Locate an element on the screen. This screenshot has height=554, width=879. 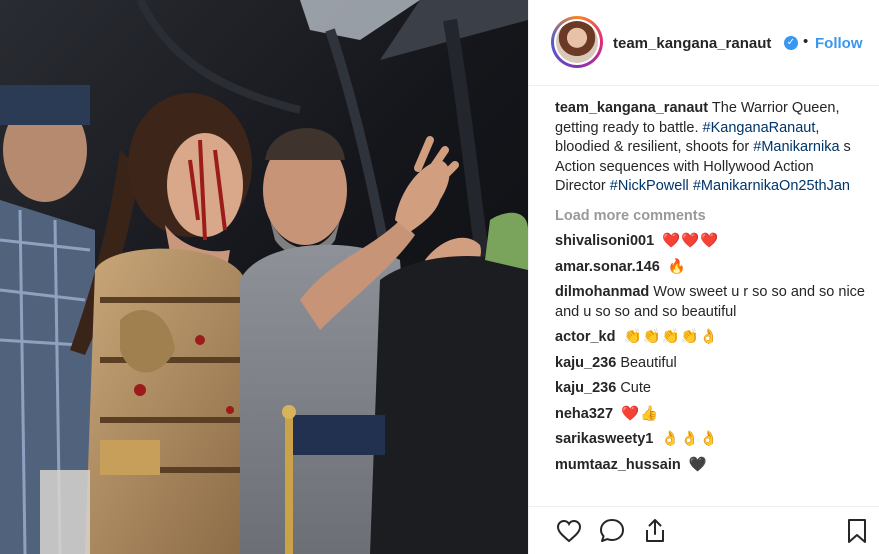
bookmark-icon is located at coordinates (857, 531).